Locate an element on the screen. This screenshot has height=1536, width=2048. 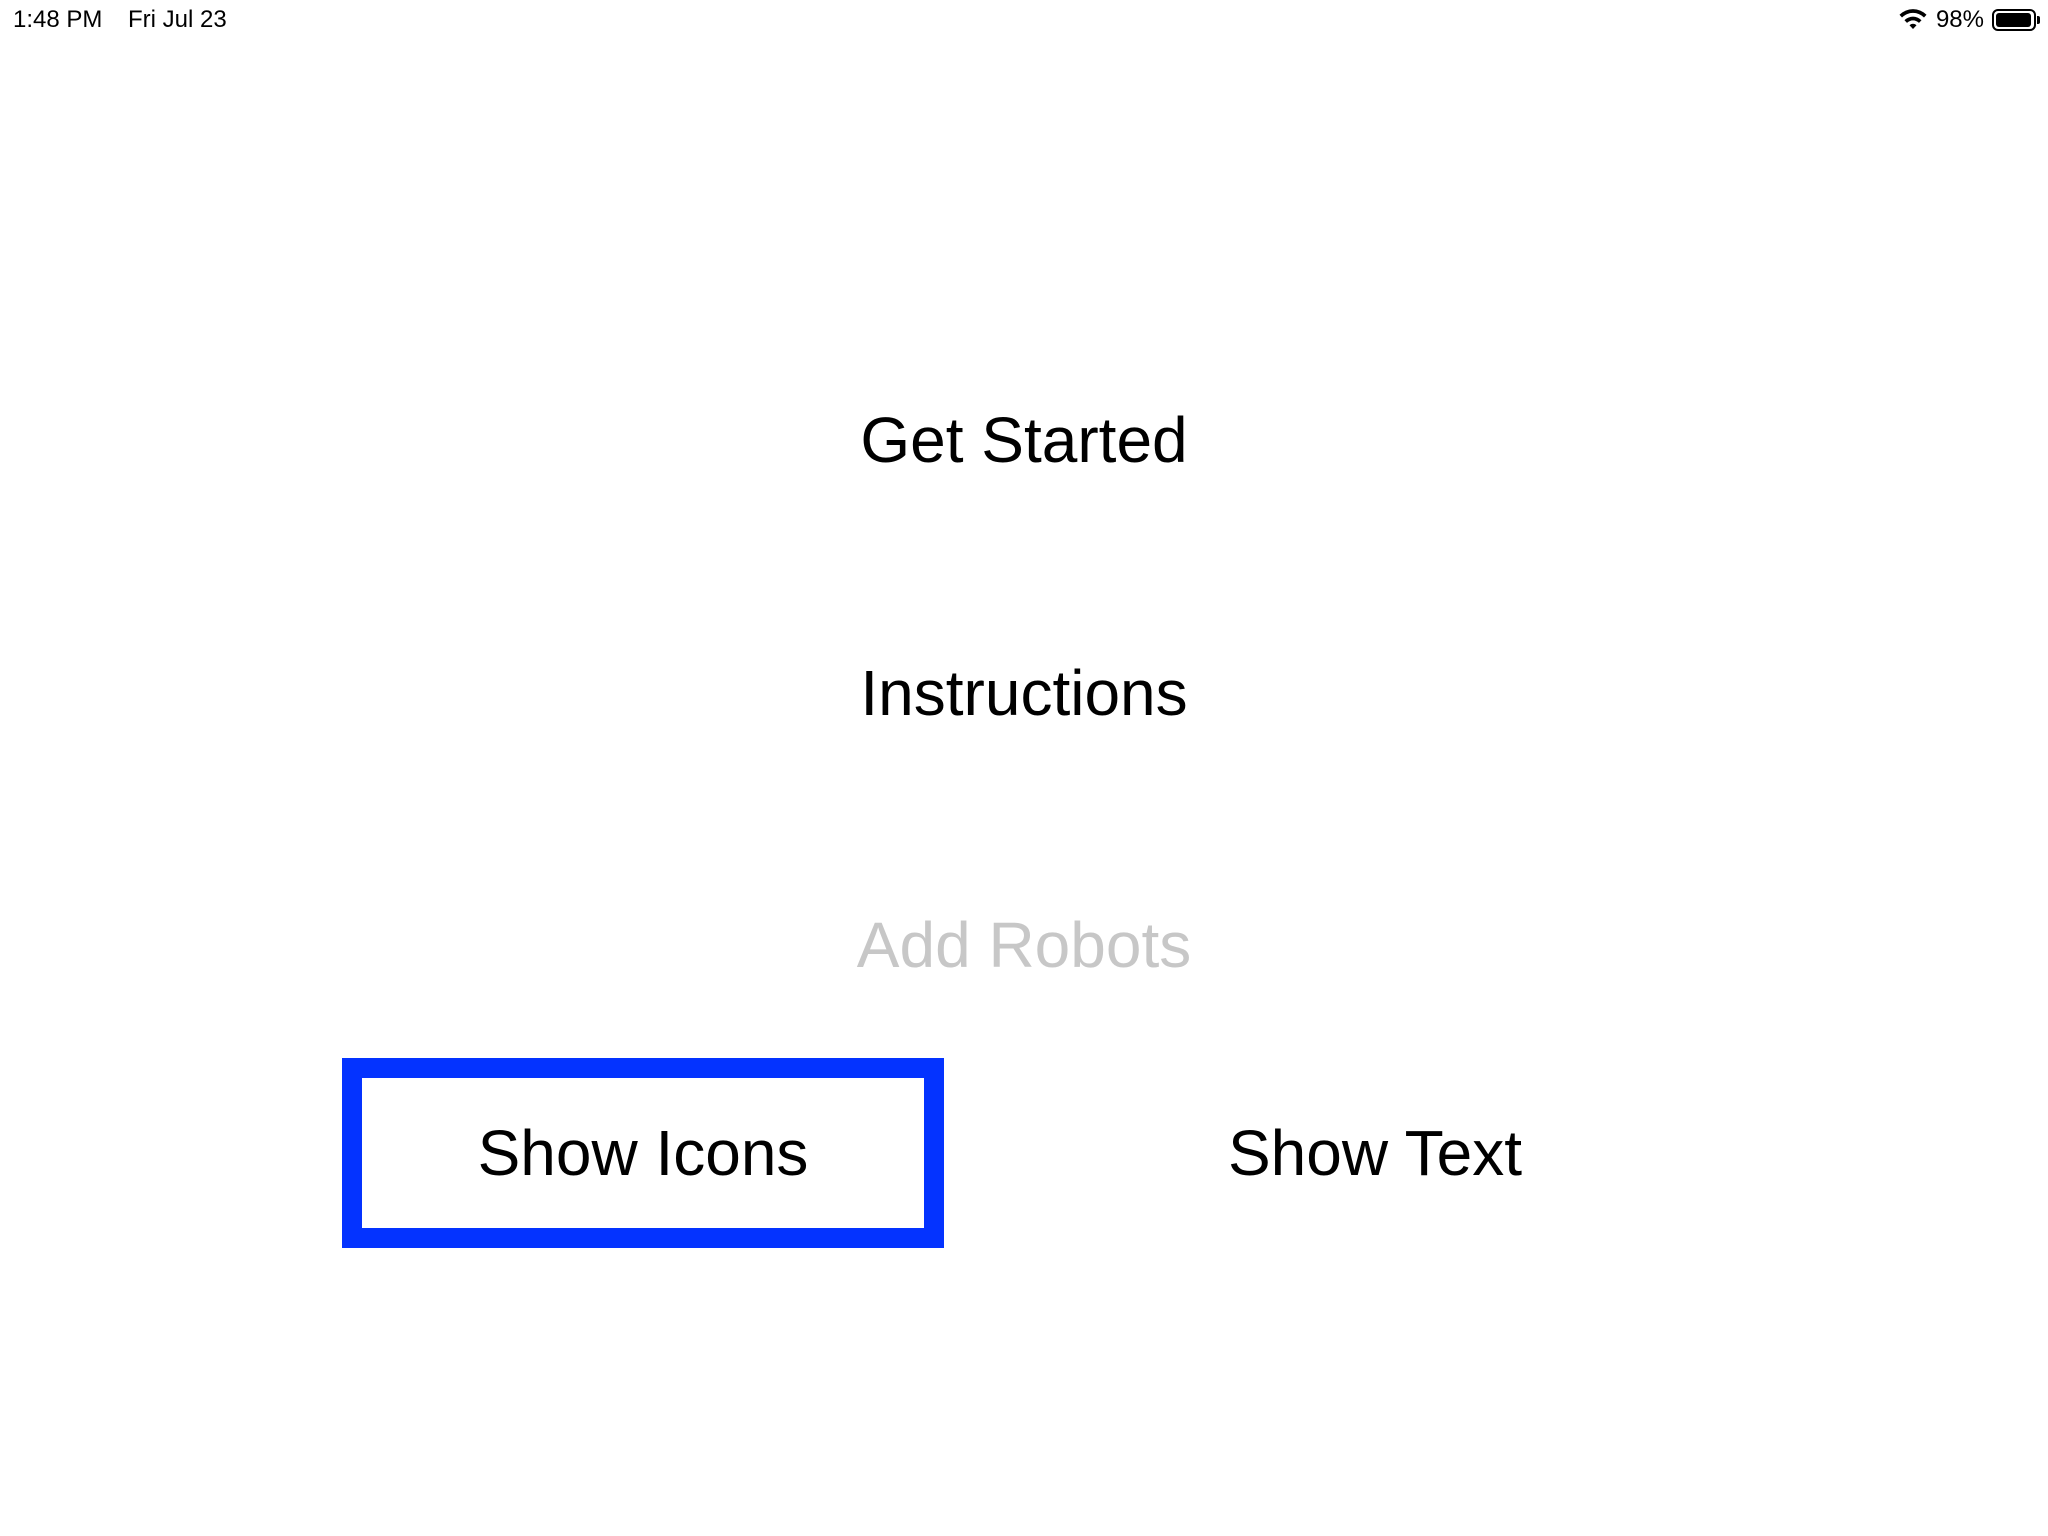
get-started-button: Get Started is located at coordinates (1024, 440).